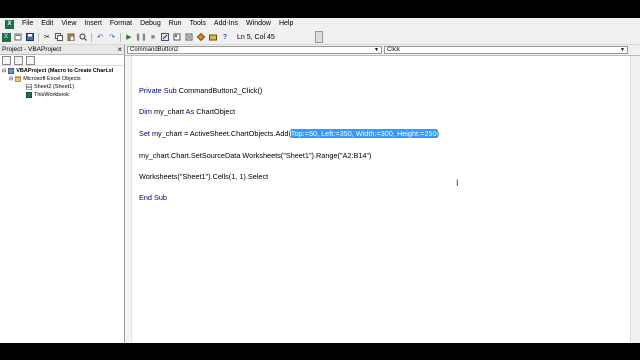 This screenshot has width=640, height=360. I want to click on view-object-icon, so click(18, 60).